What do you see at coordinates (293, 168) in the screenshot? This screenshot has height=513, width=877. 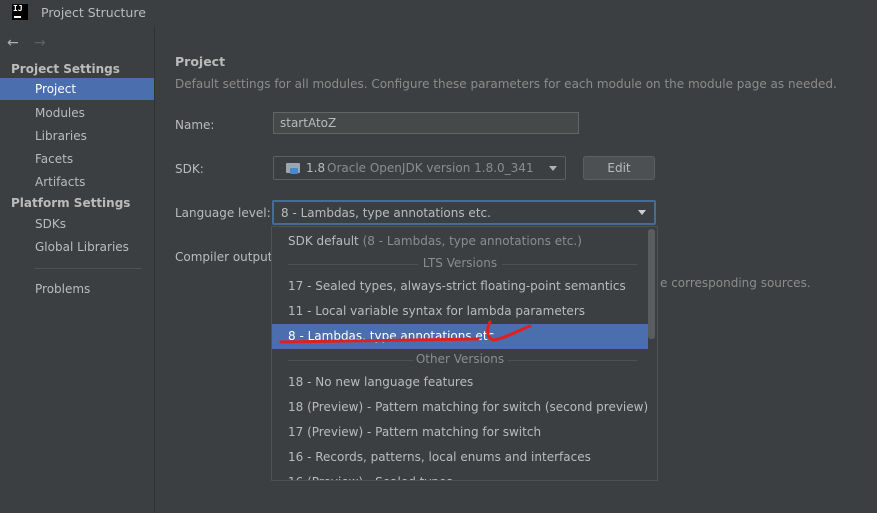 I see `sdk-folder-icon` at bounding box center [293, 168].